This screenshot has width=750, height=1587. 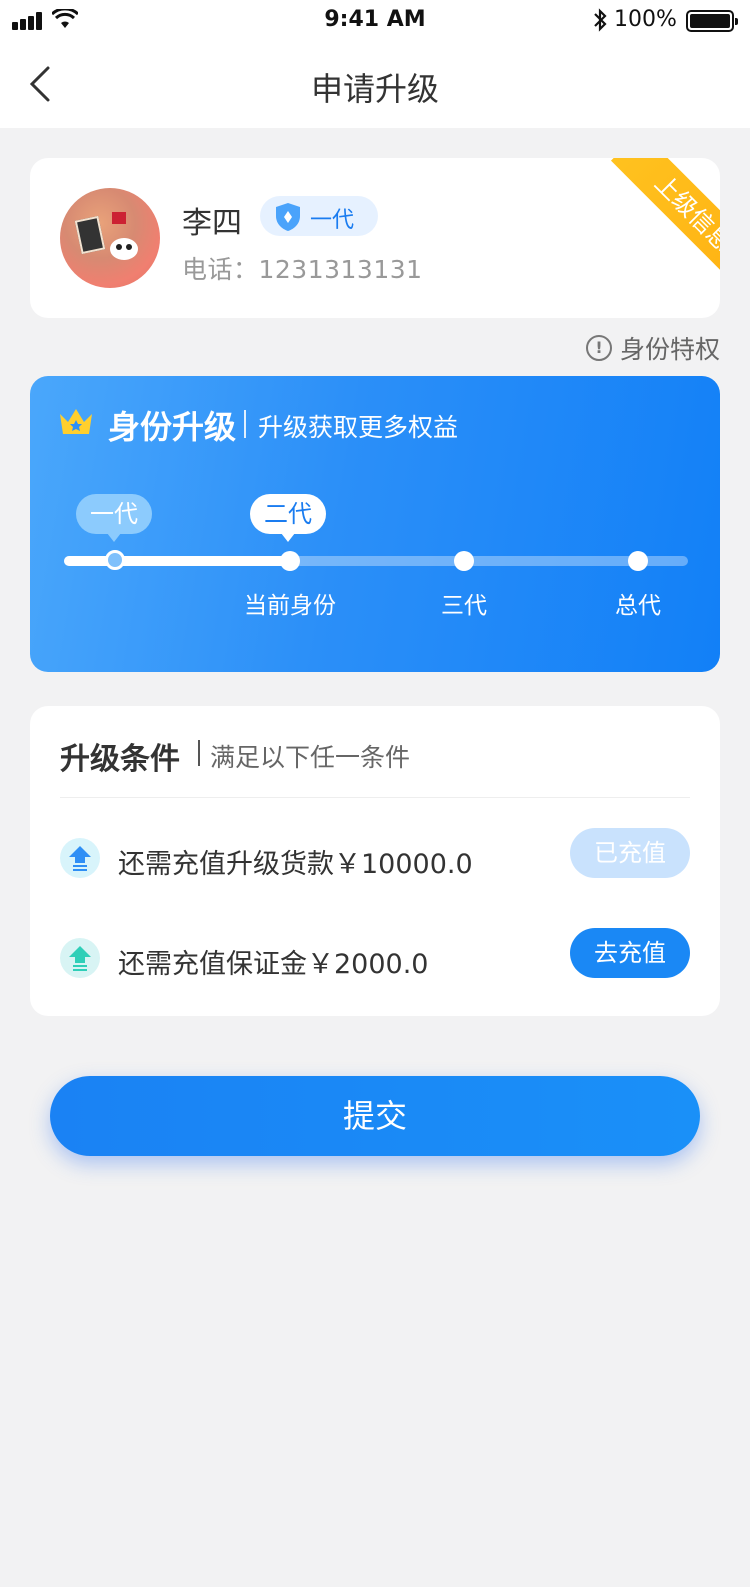 I want to click on privilege-link: ! 身份特权, so click(x=652, y=347).